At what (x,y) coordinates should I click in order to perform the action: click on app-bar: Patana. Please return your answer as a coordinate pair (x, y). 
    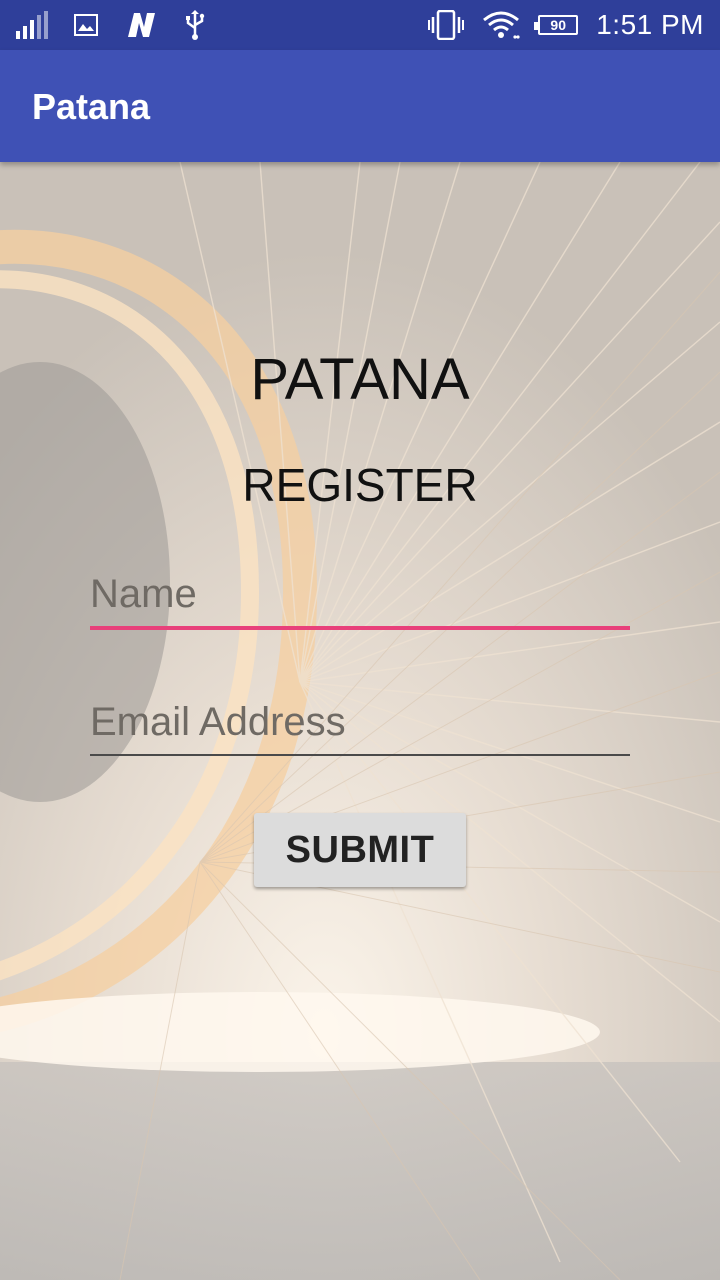
    Looking at the image, I should click on (360, 106).